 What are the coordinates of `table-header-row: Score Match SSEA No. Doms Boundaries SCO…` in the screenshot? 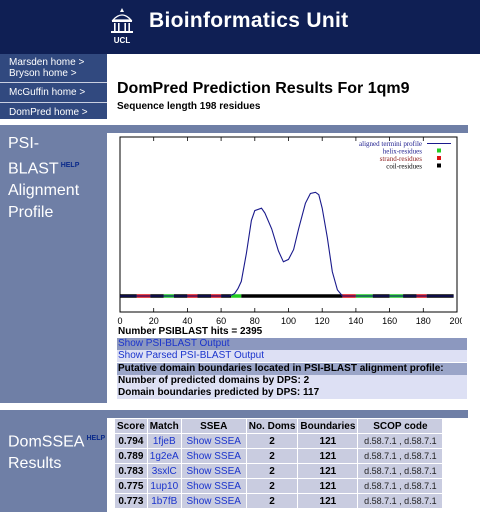 It's located at (279, 426).